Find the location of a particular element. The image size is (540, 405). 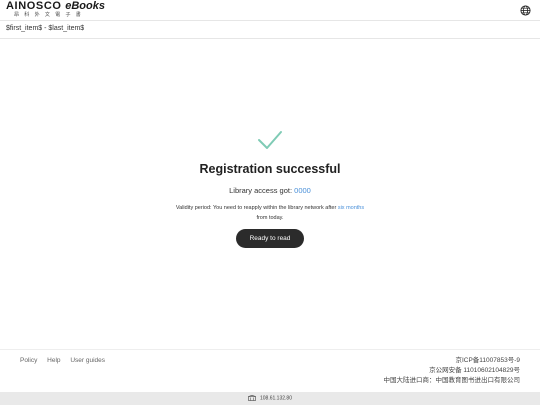

importer-info: 中国大陆进口商：中国教育图书进出口有限公司 is located at coordinates (452, 380).